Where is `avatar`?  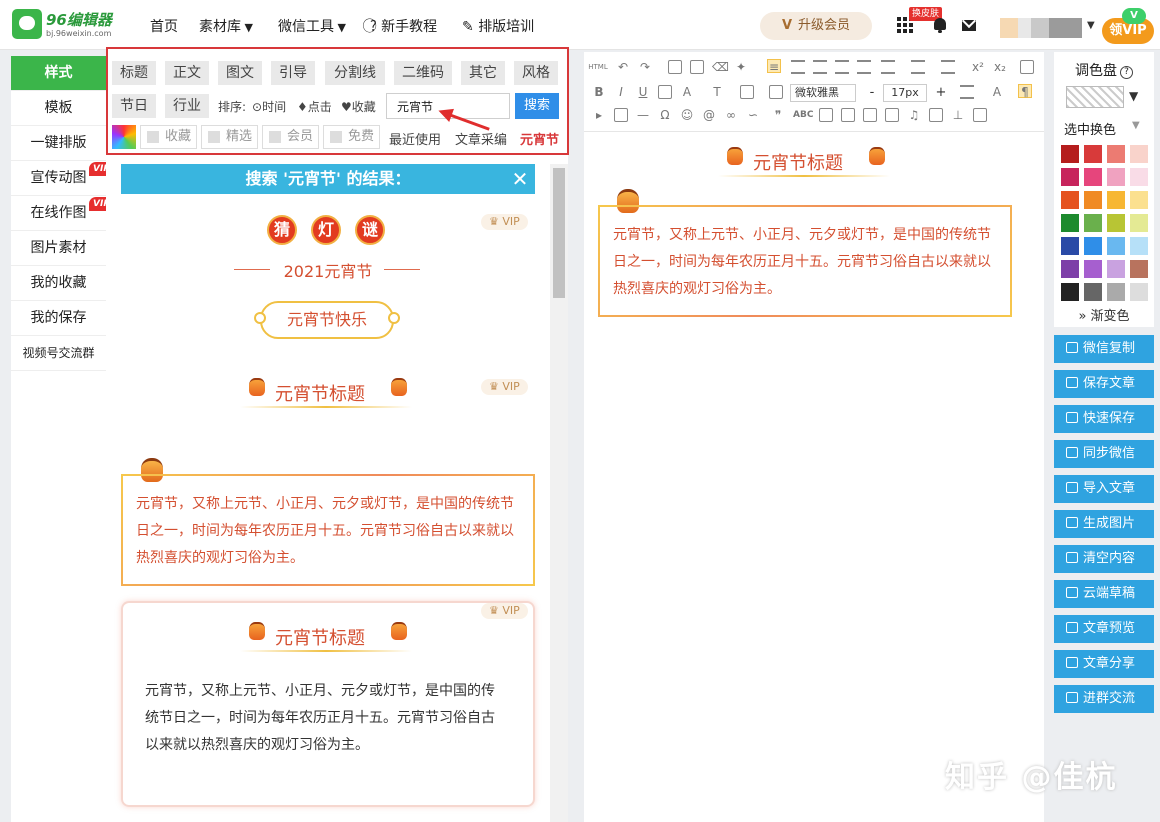
avatar is located at coordinates (1041, 28).